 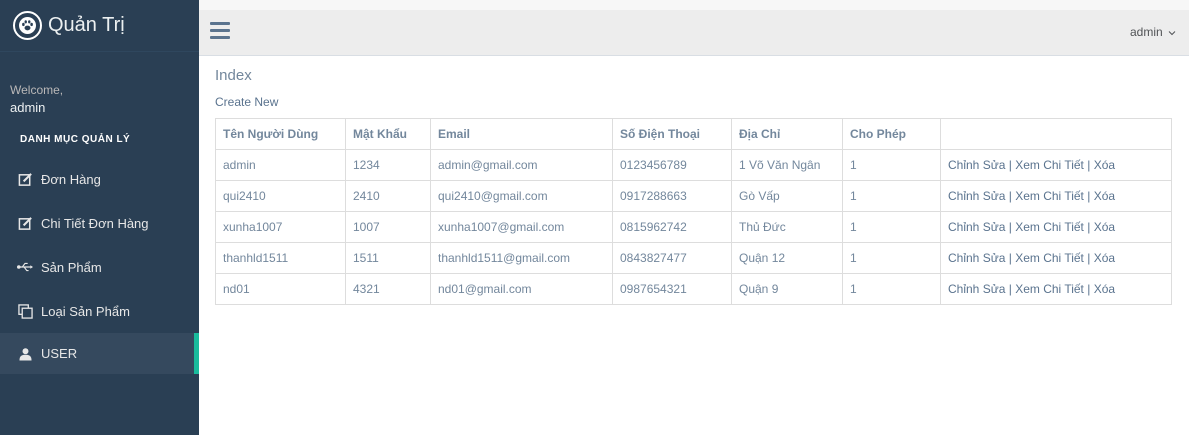 What do you see at coordinates (1171, 32) in the screenshot?
I see `chevron-down-icon` at bounding box center [1171, 32].